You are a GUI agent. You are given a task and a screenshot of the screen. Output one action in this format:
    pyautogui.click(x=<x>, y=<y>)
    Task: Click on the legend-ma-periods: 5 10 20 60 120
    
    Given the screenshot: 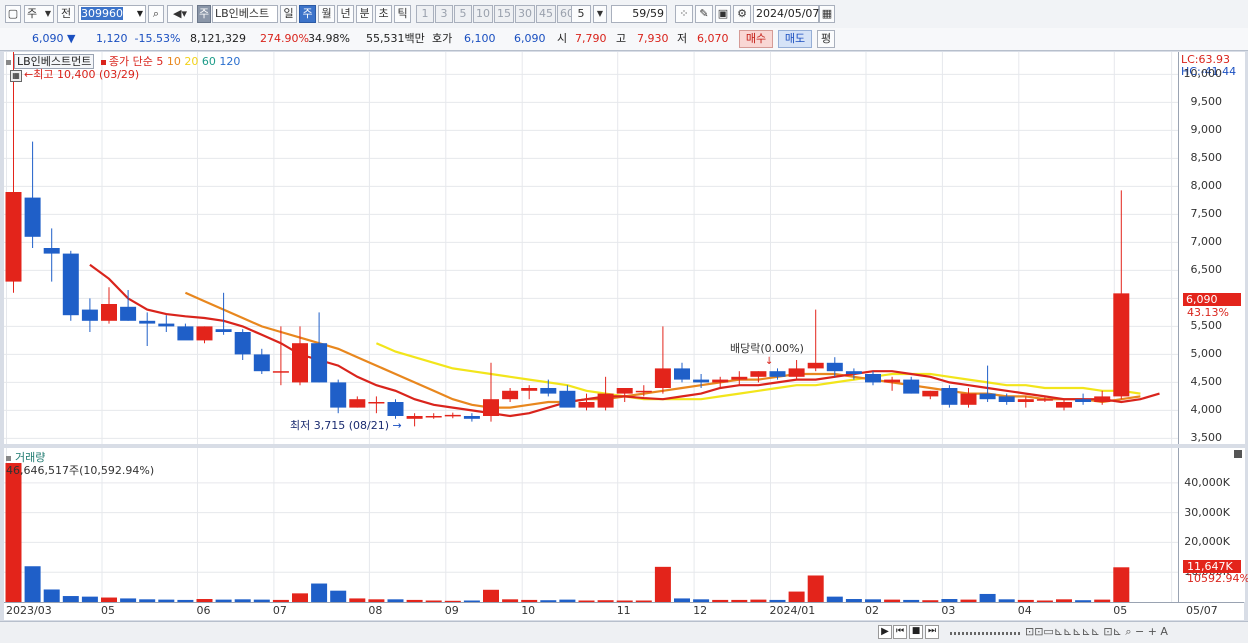 What is the action you would take?
    pyautogui.click(x=198, y=61)
    